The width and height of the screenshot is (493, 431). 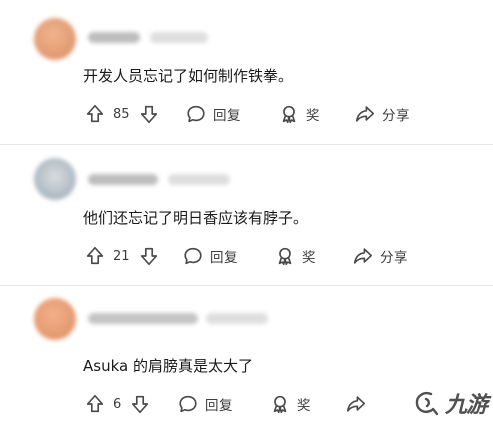 What do you see at coordinates (188, 76) in the screenshot?
I see `comment-body: 开发人员忘记了如何制作铁拳。` at bounding box center [188, 76].